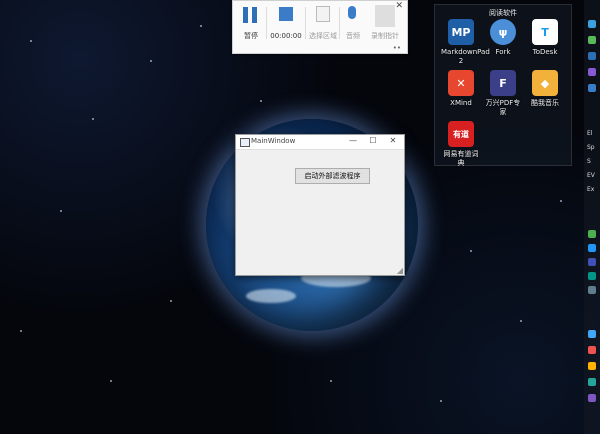 Image resolution: width=600 pixels, height=434 pixels. What do you see at coordinates (503, 13) in the screenshot?
I see `panel-title: 阅读软件` at bounding box center [503, 13].